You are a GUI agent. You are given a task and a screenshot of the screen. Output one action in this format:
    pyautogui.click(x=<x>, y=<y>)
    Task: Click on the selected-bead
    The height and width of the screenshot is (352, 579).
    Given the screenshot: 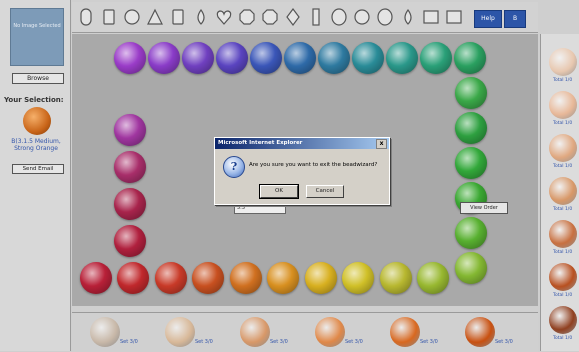 What is the action you would take?
    pyautogui.click(x=37, y=121)
    